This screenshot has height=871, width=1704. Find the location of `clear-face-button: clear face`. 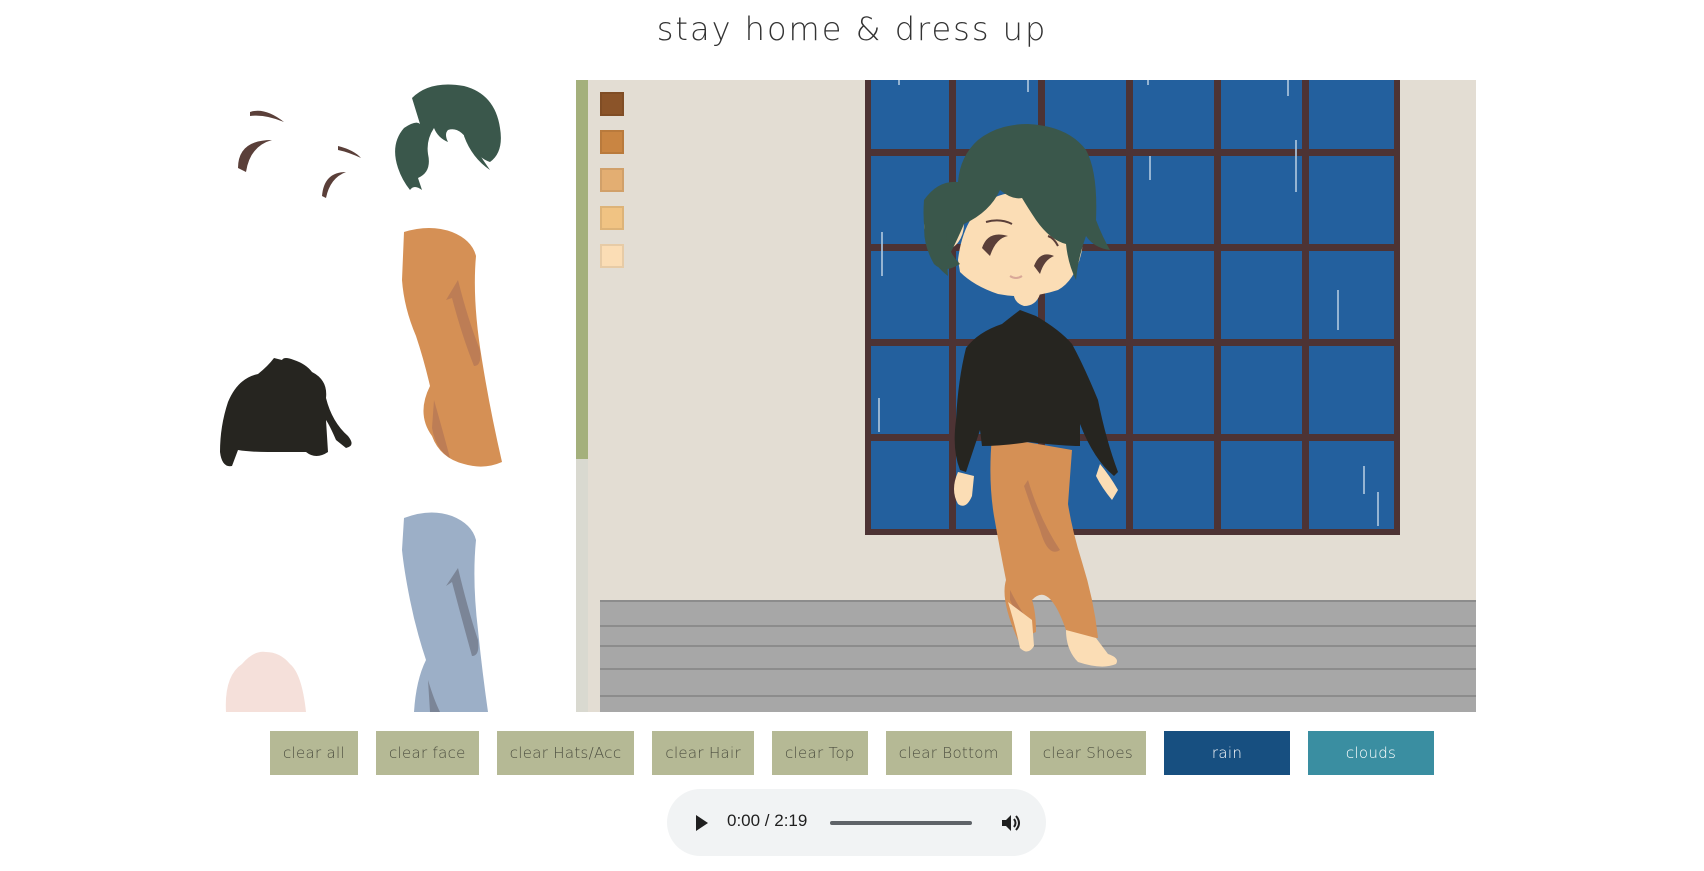

clear-face-button: clear face is located at coordinates (427, 753).